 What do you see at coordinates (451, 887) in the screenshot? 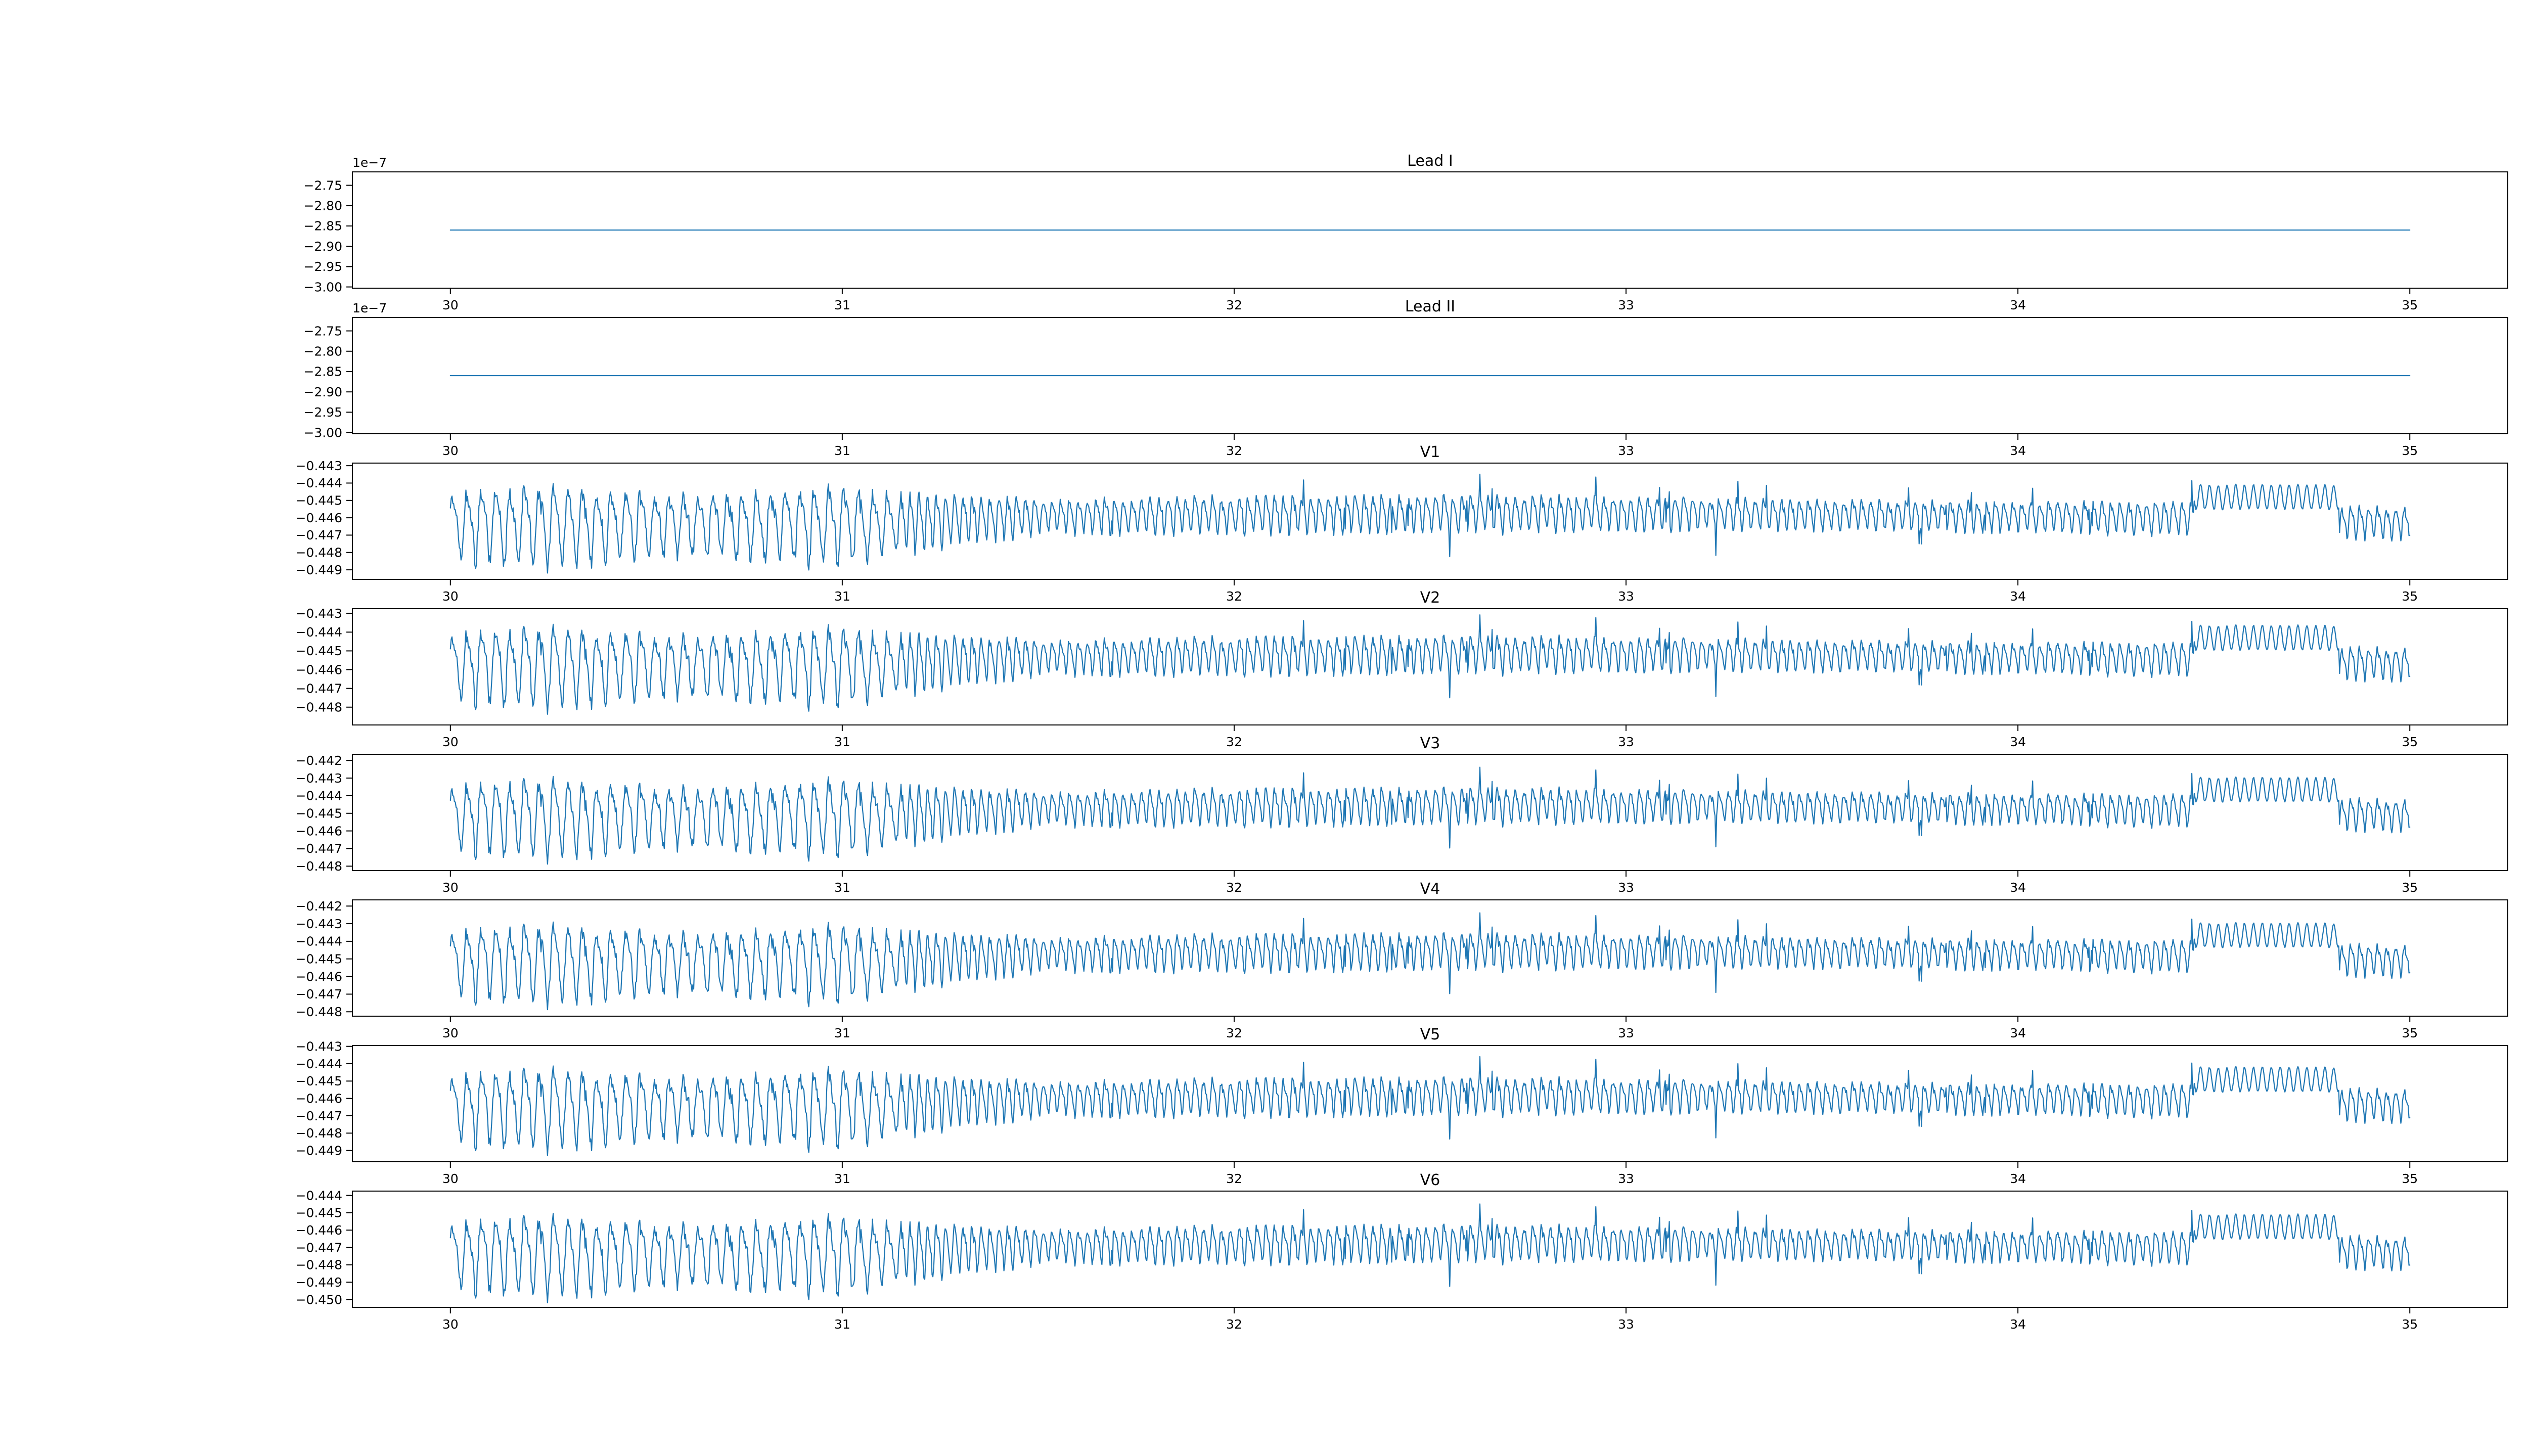
I see `panel-v3-xtick-label: 30` at bounding box center [451, 887].